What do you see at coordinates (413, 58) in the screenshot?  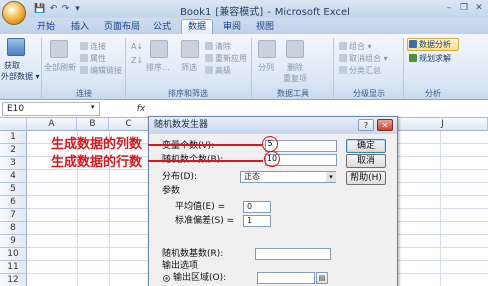 I see `solver-icon` at bounding box center [413, 58].